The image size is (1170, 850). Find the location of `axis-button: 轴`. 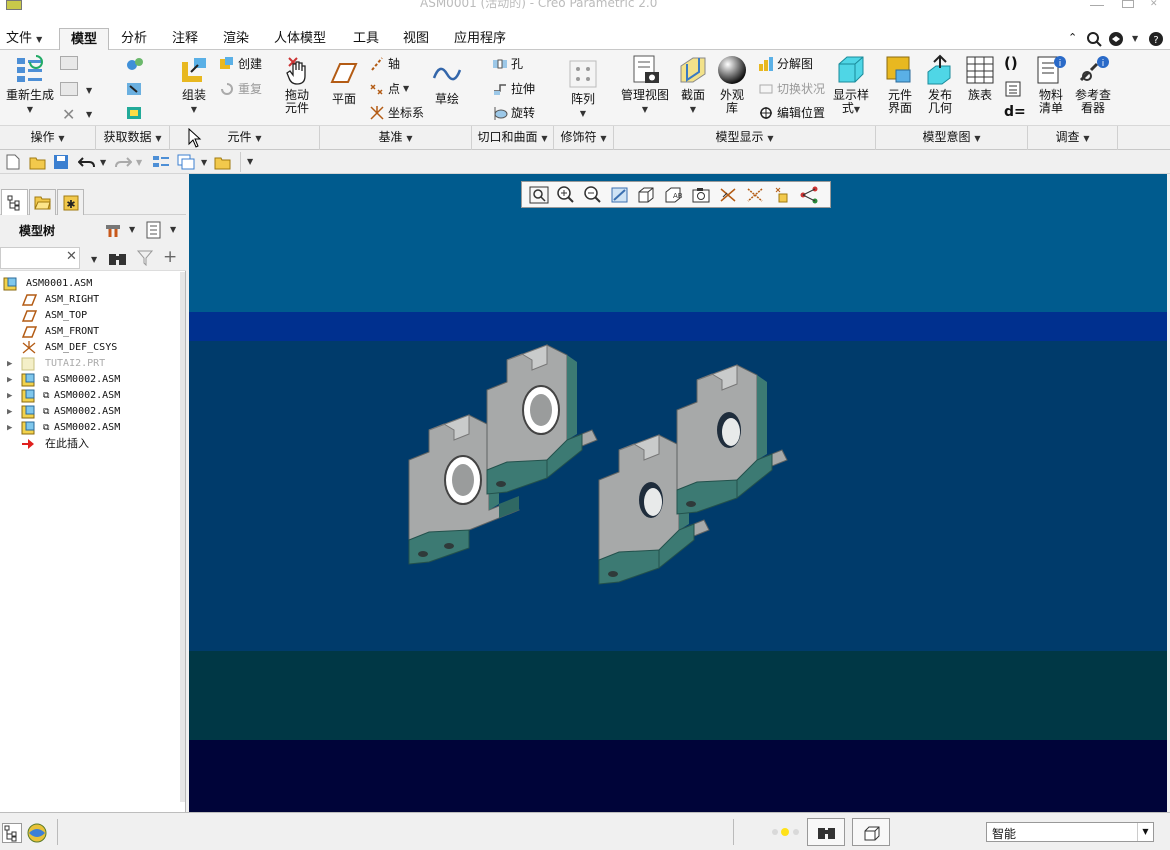

axis-button: 轴 is located at coordinates (384, 63).